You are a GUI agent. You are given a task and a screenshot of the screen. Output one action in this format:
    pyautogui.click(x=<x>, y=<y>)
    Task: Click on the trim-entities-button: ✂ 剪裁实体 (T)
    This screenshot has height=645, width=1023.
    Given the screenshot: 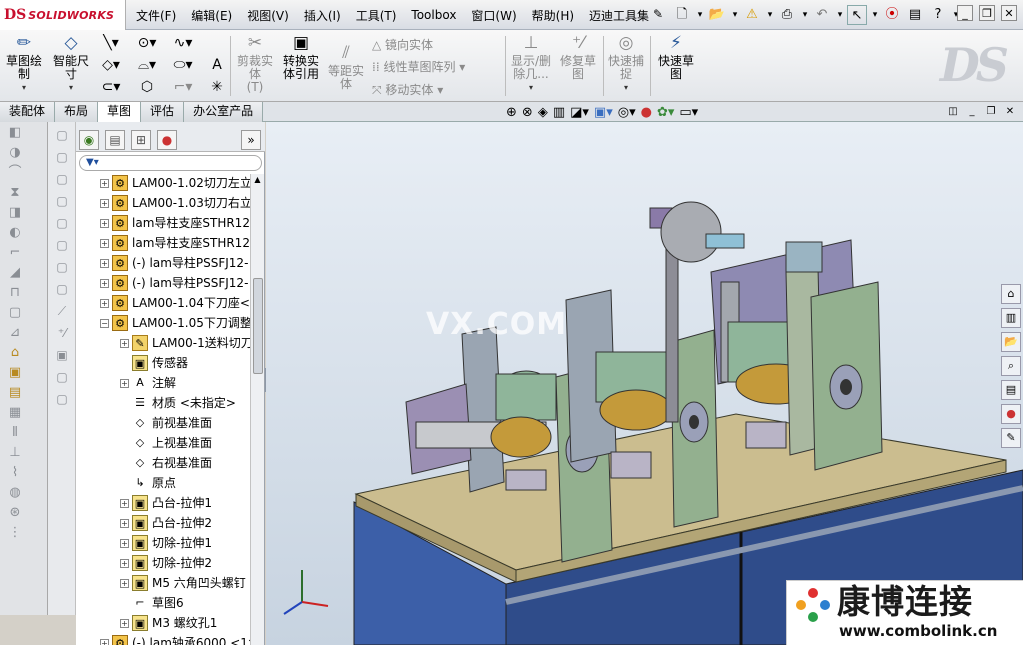 What is the action you would take?
    pyautogui.click(x=255, y=63)
    